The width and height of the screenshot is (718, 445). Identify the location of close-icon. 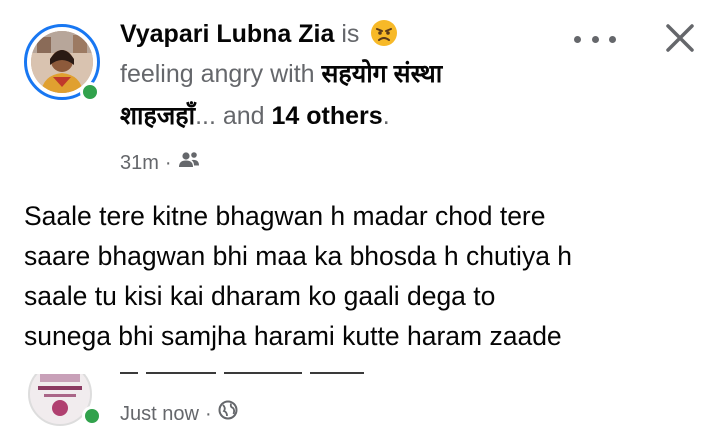
(680, 38).